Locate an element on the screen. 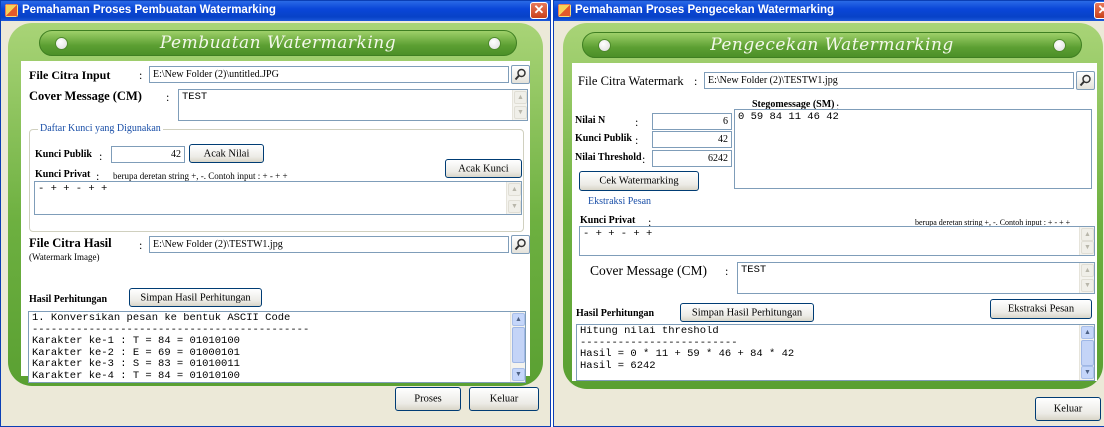  stego-field: 0 59 84 11 46 42 is located at coordinates (913, 149).